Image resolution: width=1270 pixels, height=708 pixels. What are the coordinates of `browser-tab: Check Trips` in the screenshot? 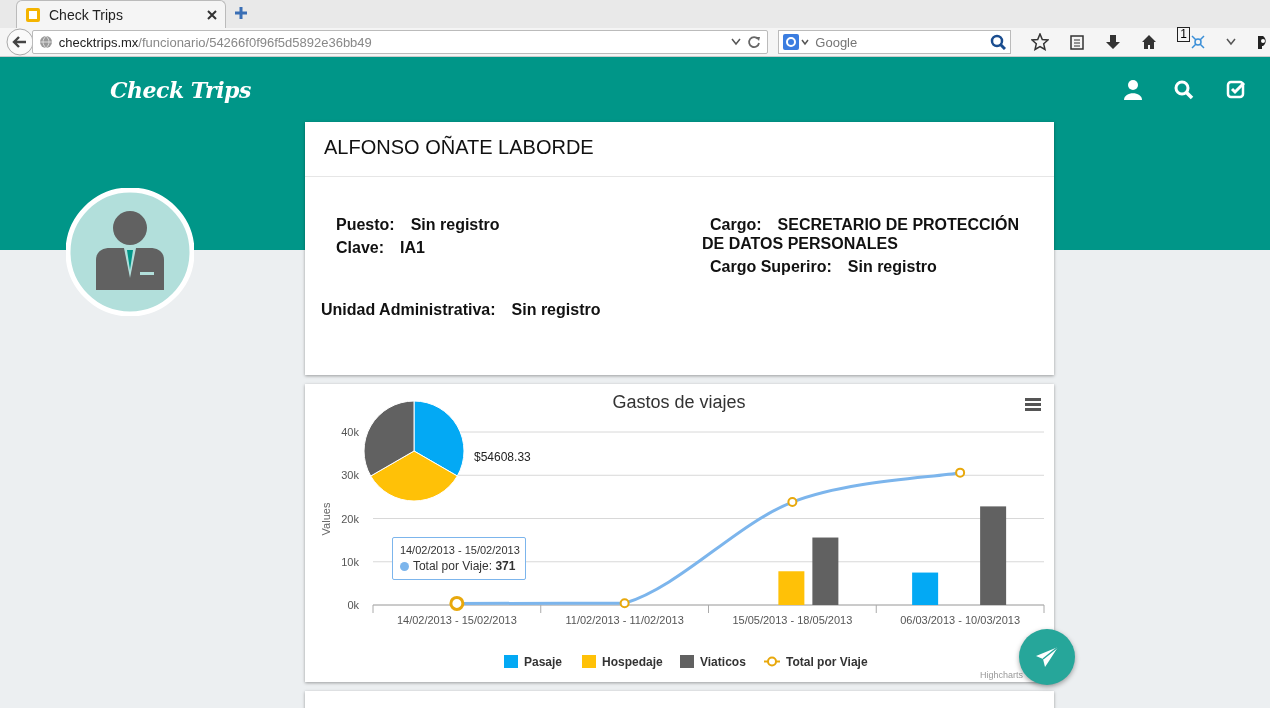 It's located at (121, 14).